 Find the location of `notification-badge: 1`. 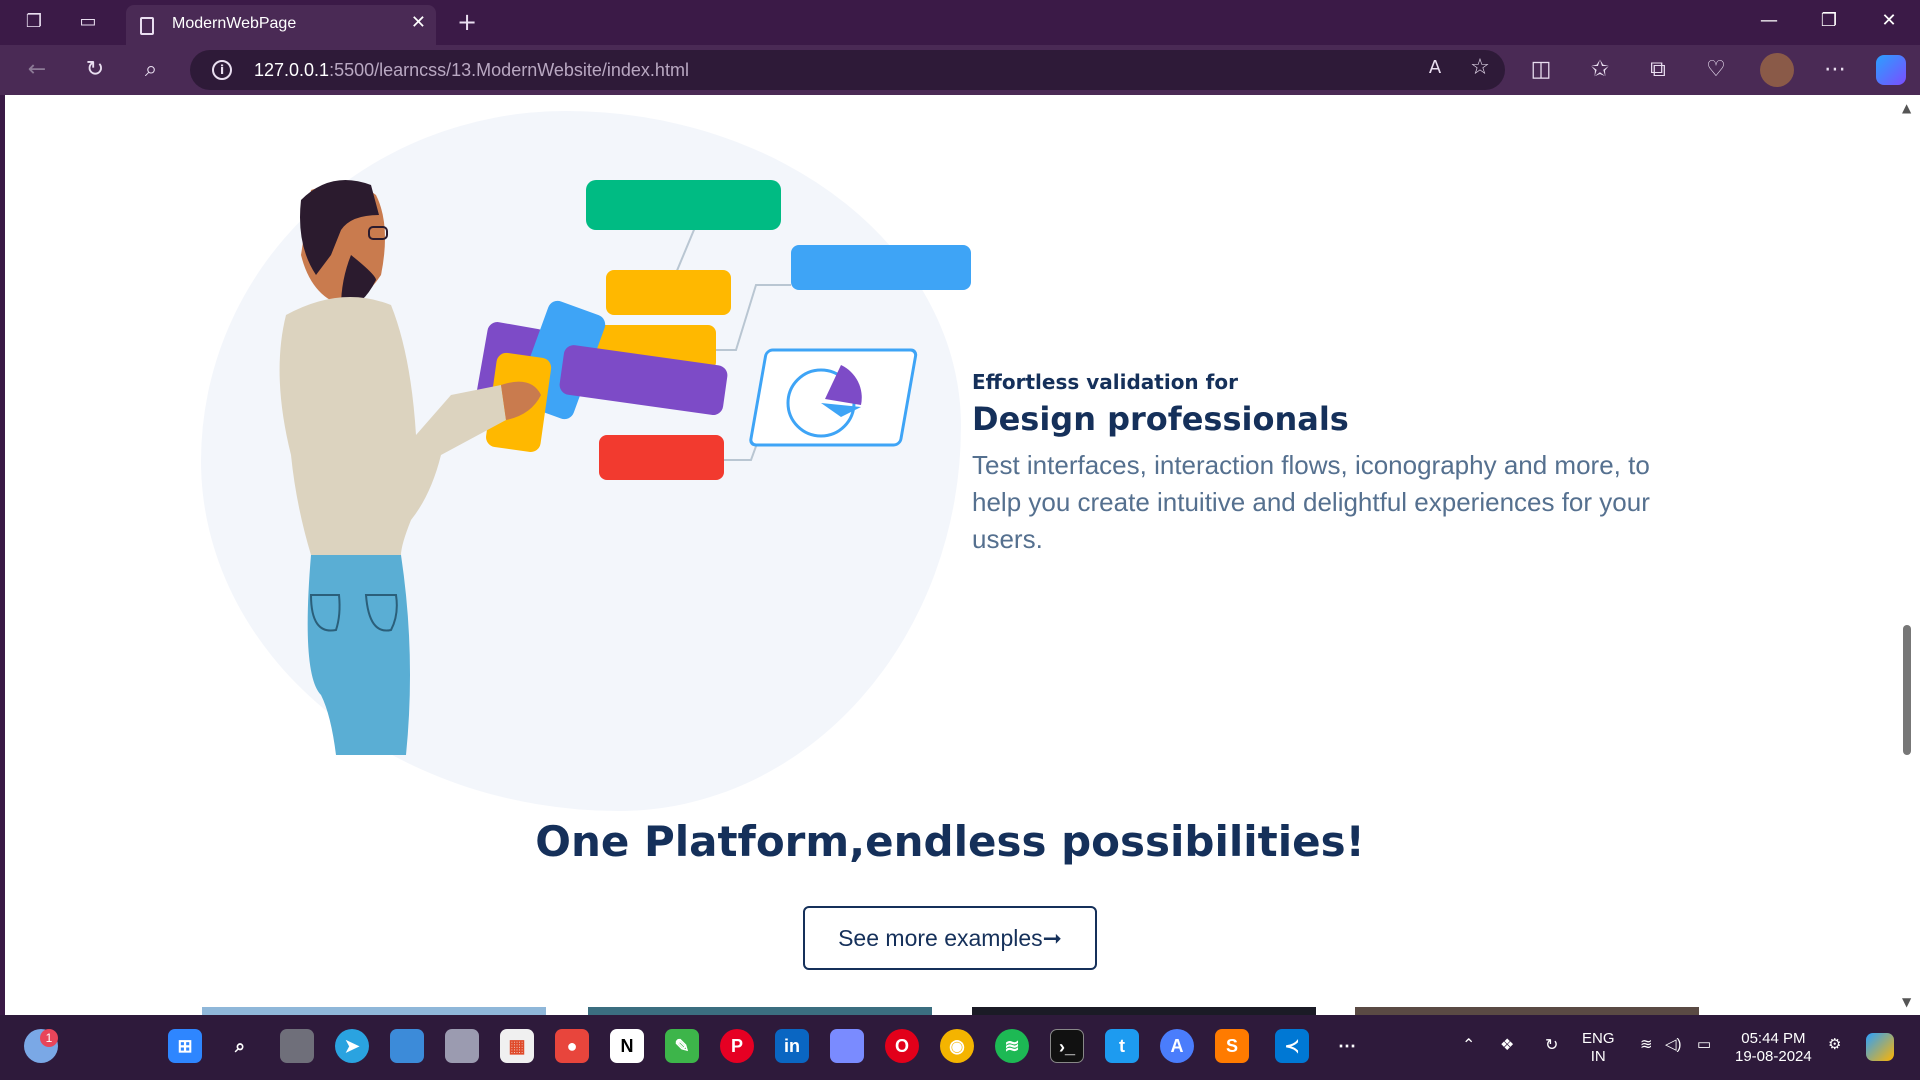

notification-badge: 1 is located at coordinates (49, 1038).